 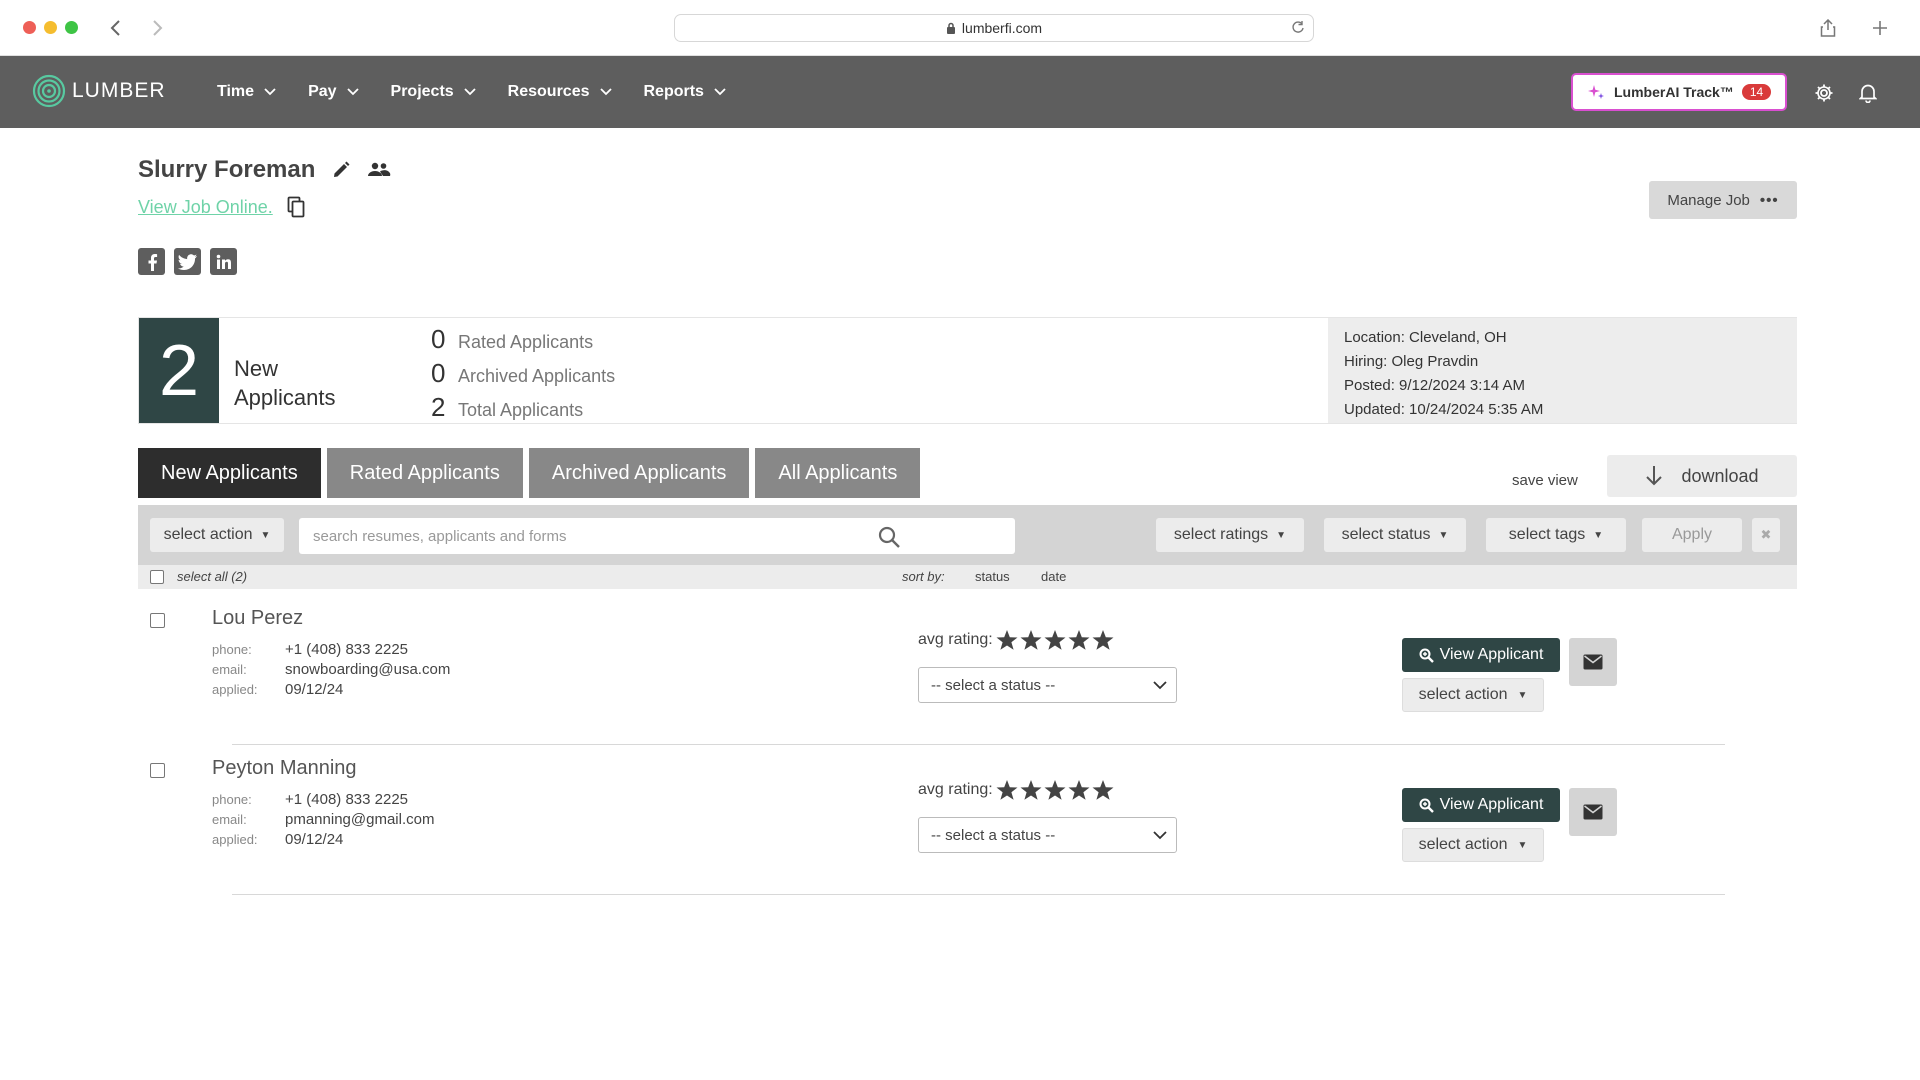 I want to click on select-status-dropdown: select status ▼, so click(x=1395, y=535).